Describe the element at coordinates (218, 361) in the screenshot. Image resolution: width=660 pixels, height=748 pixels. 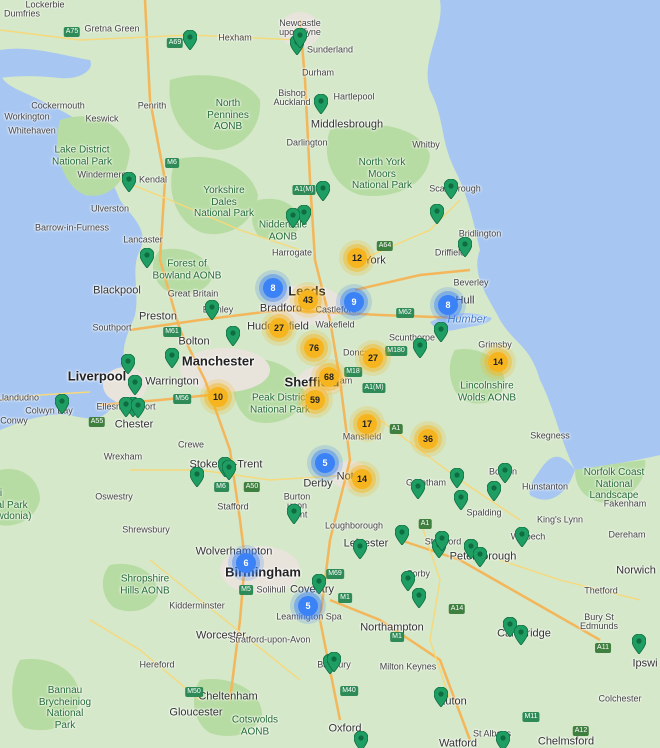
I see `place-manchester: Manchester` at that location.